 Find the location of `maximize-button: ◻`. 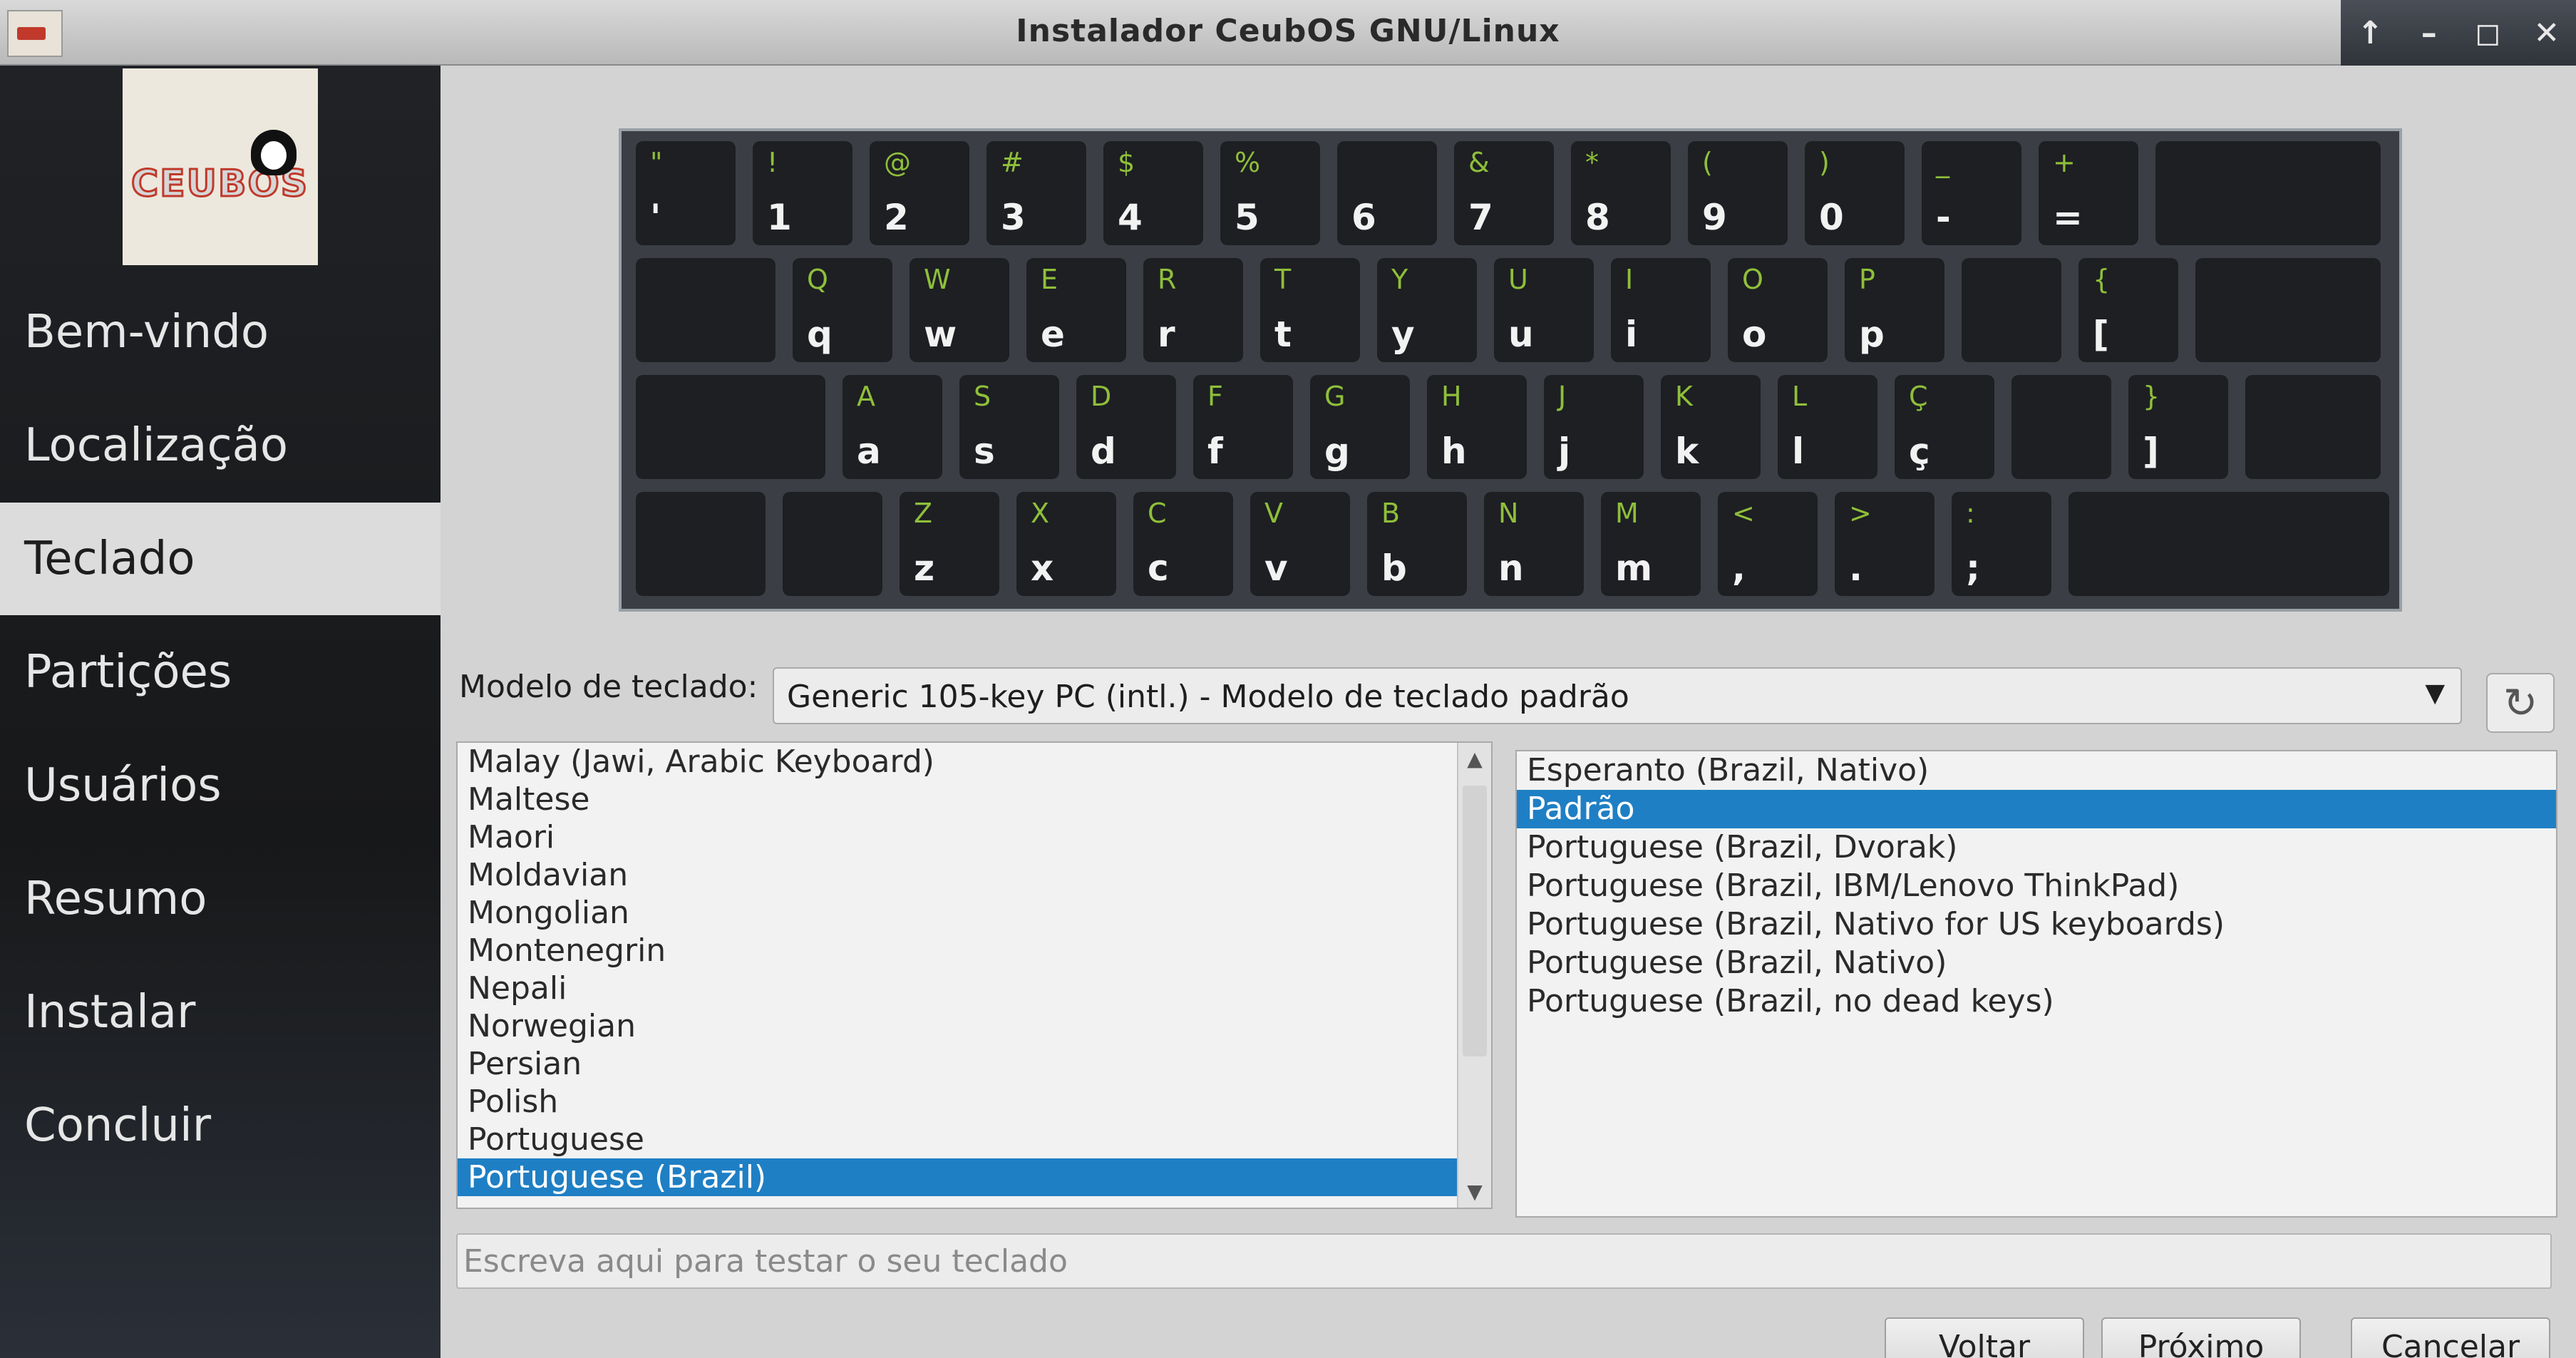

maximize-button: ◻ is located at coordinates (2487, 33).